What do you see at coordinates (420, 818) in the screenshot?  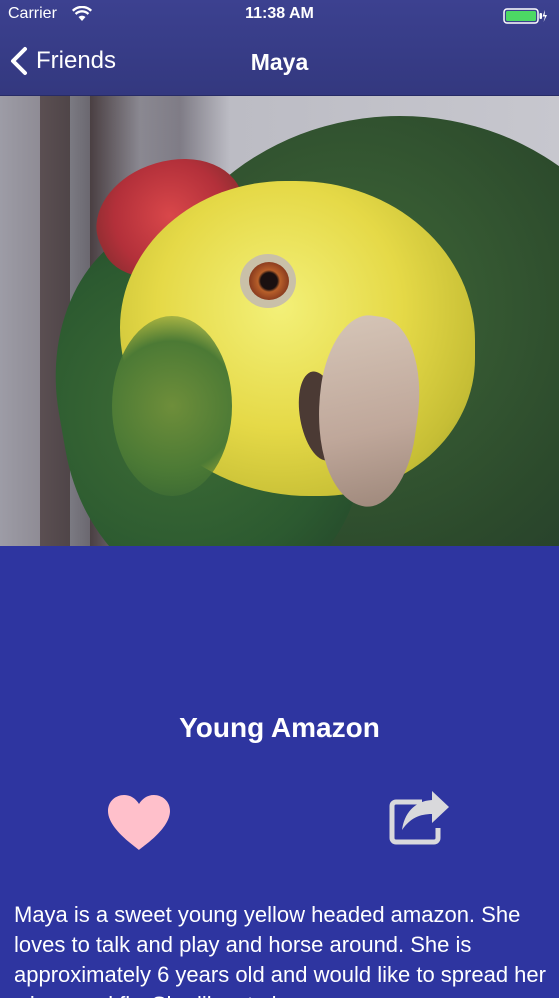 I see `share-icon` at bounding box center [420, 818].